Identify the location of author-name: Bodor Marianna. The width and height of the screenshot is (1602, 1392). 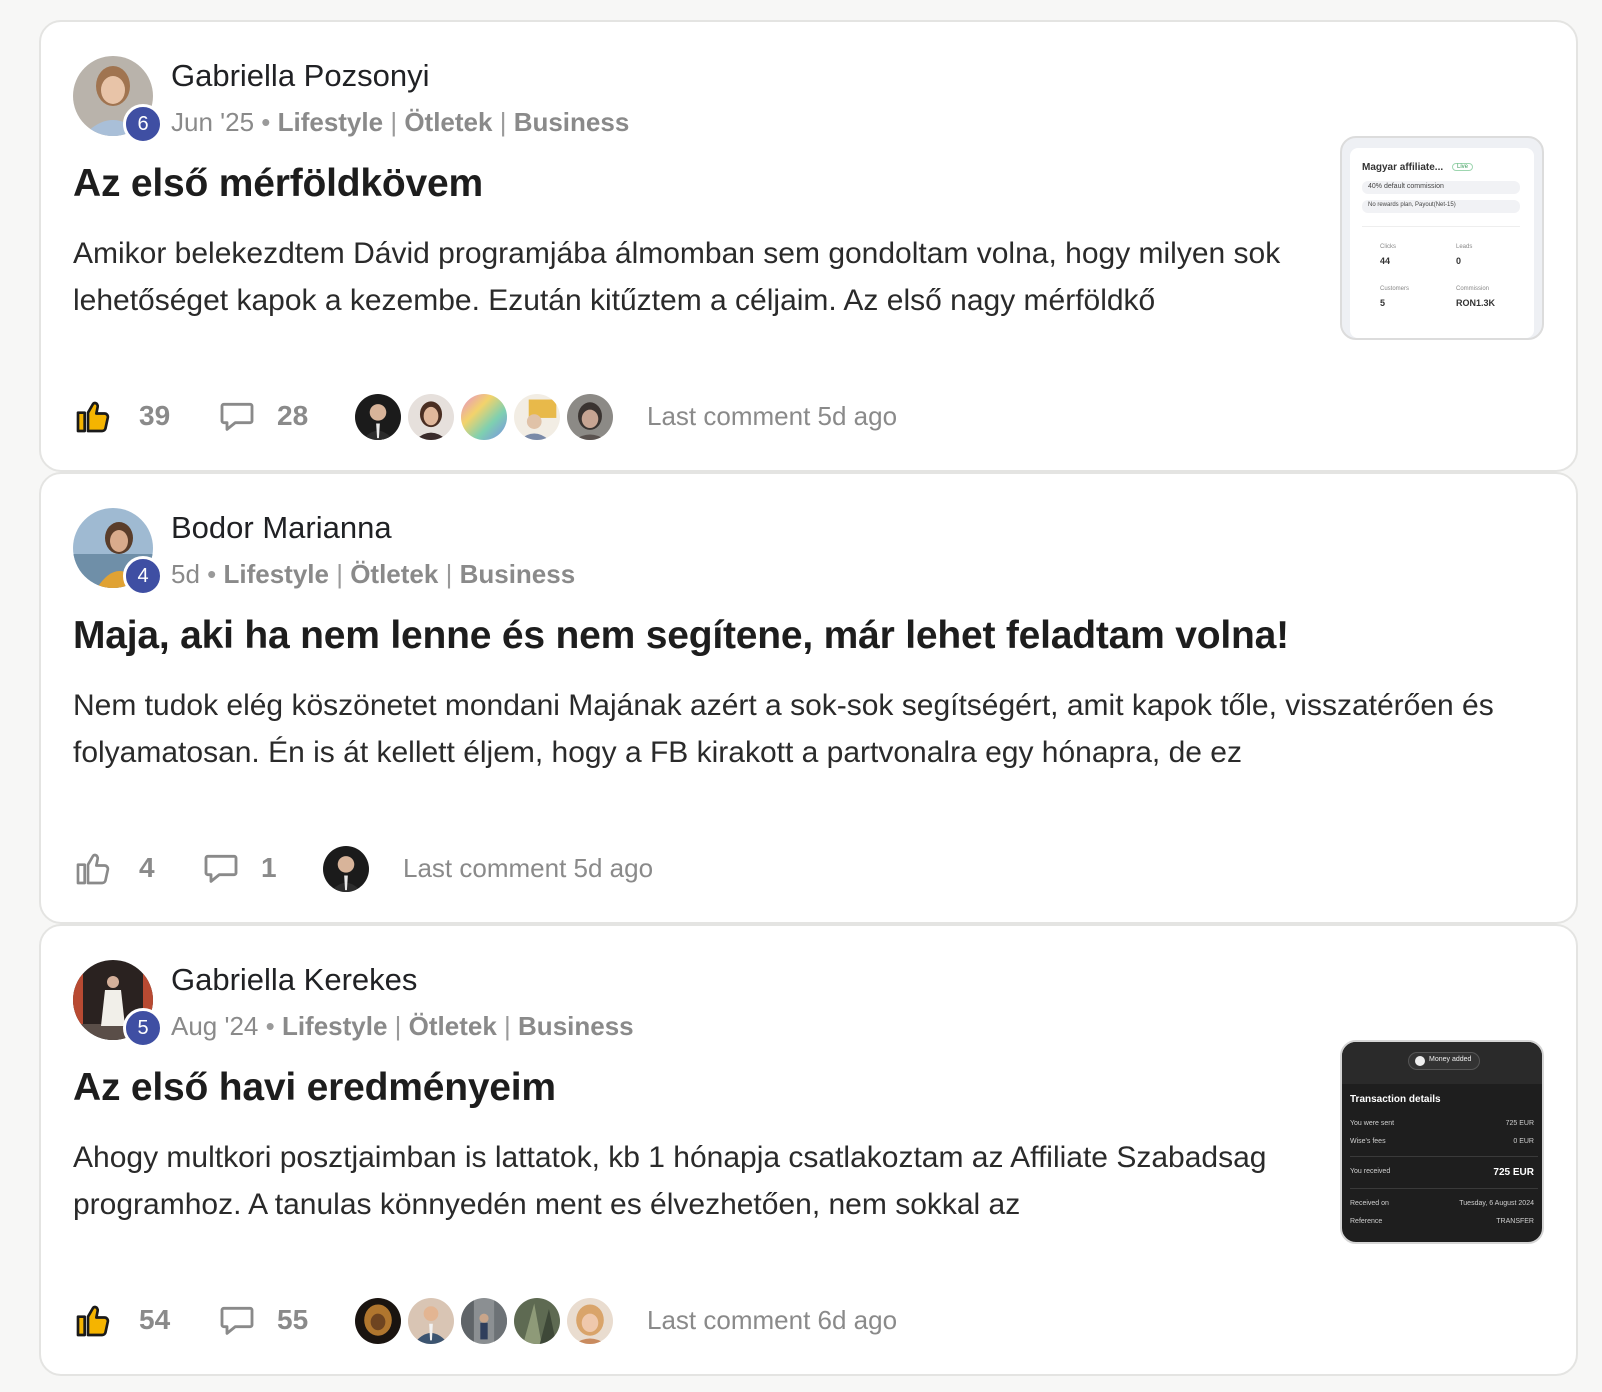
(281, 528).